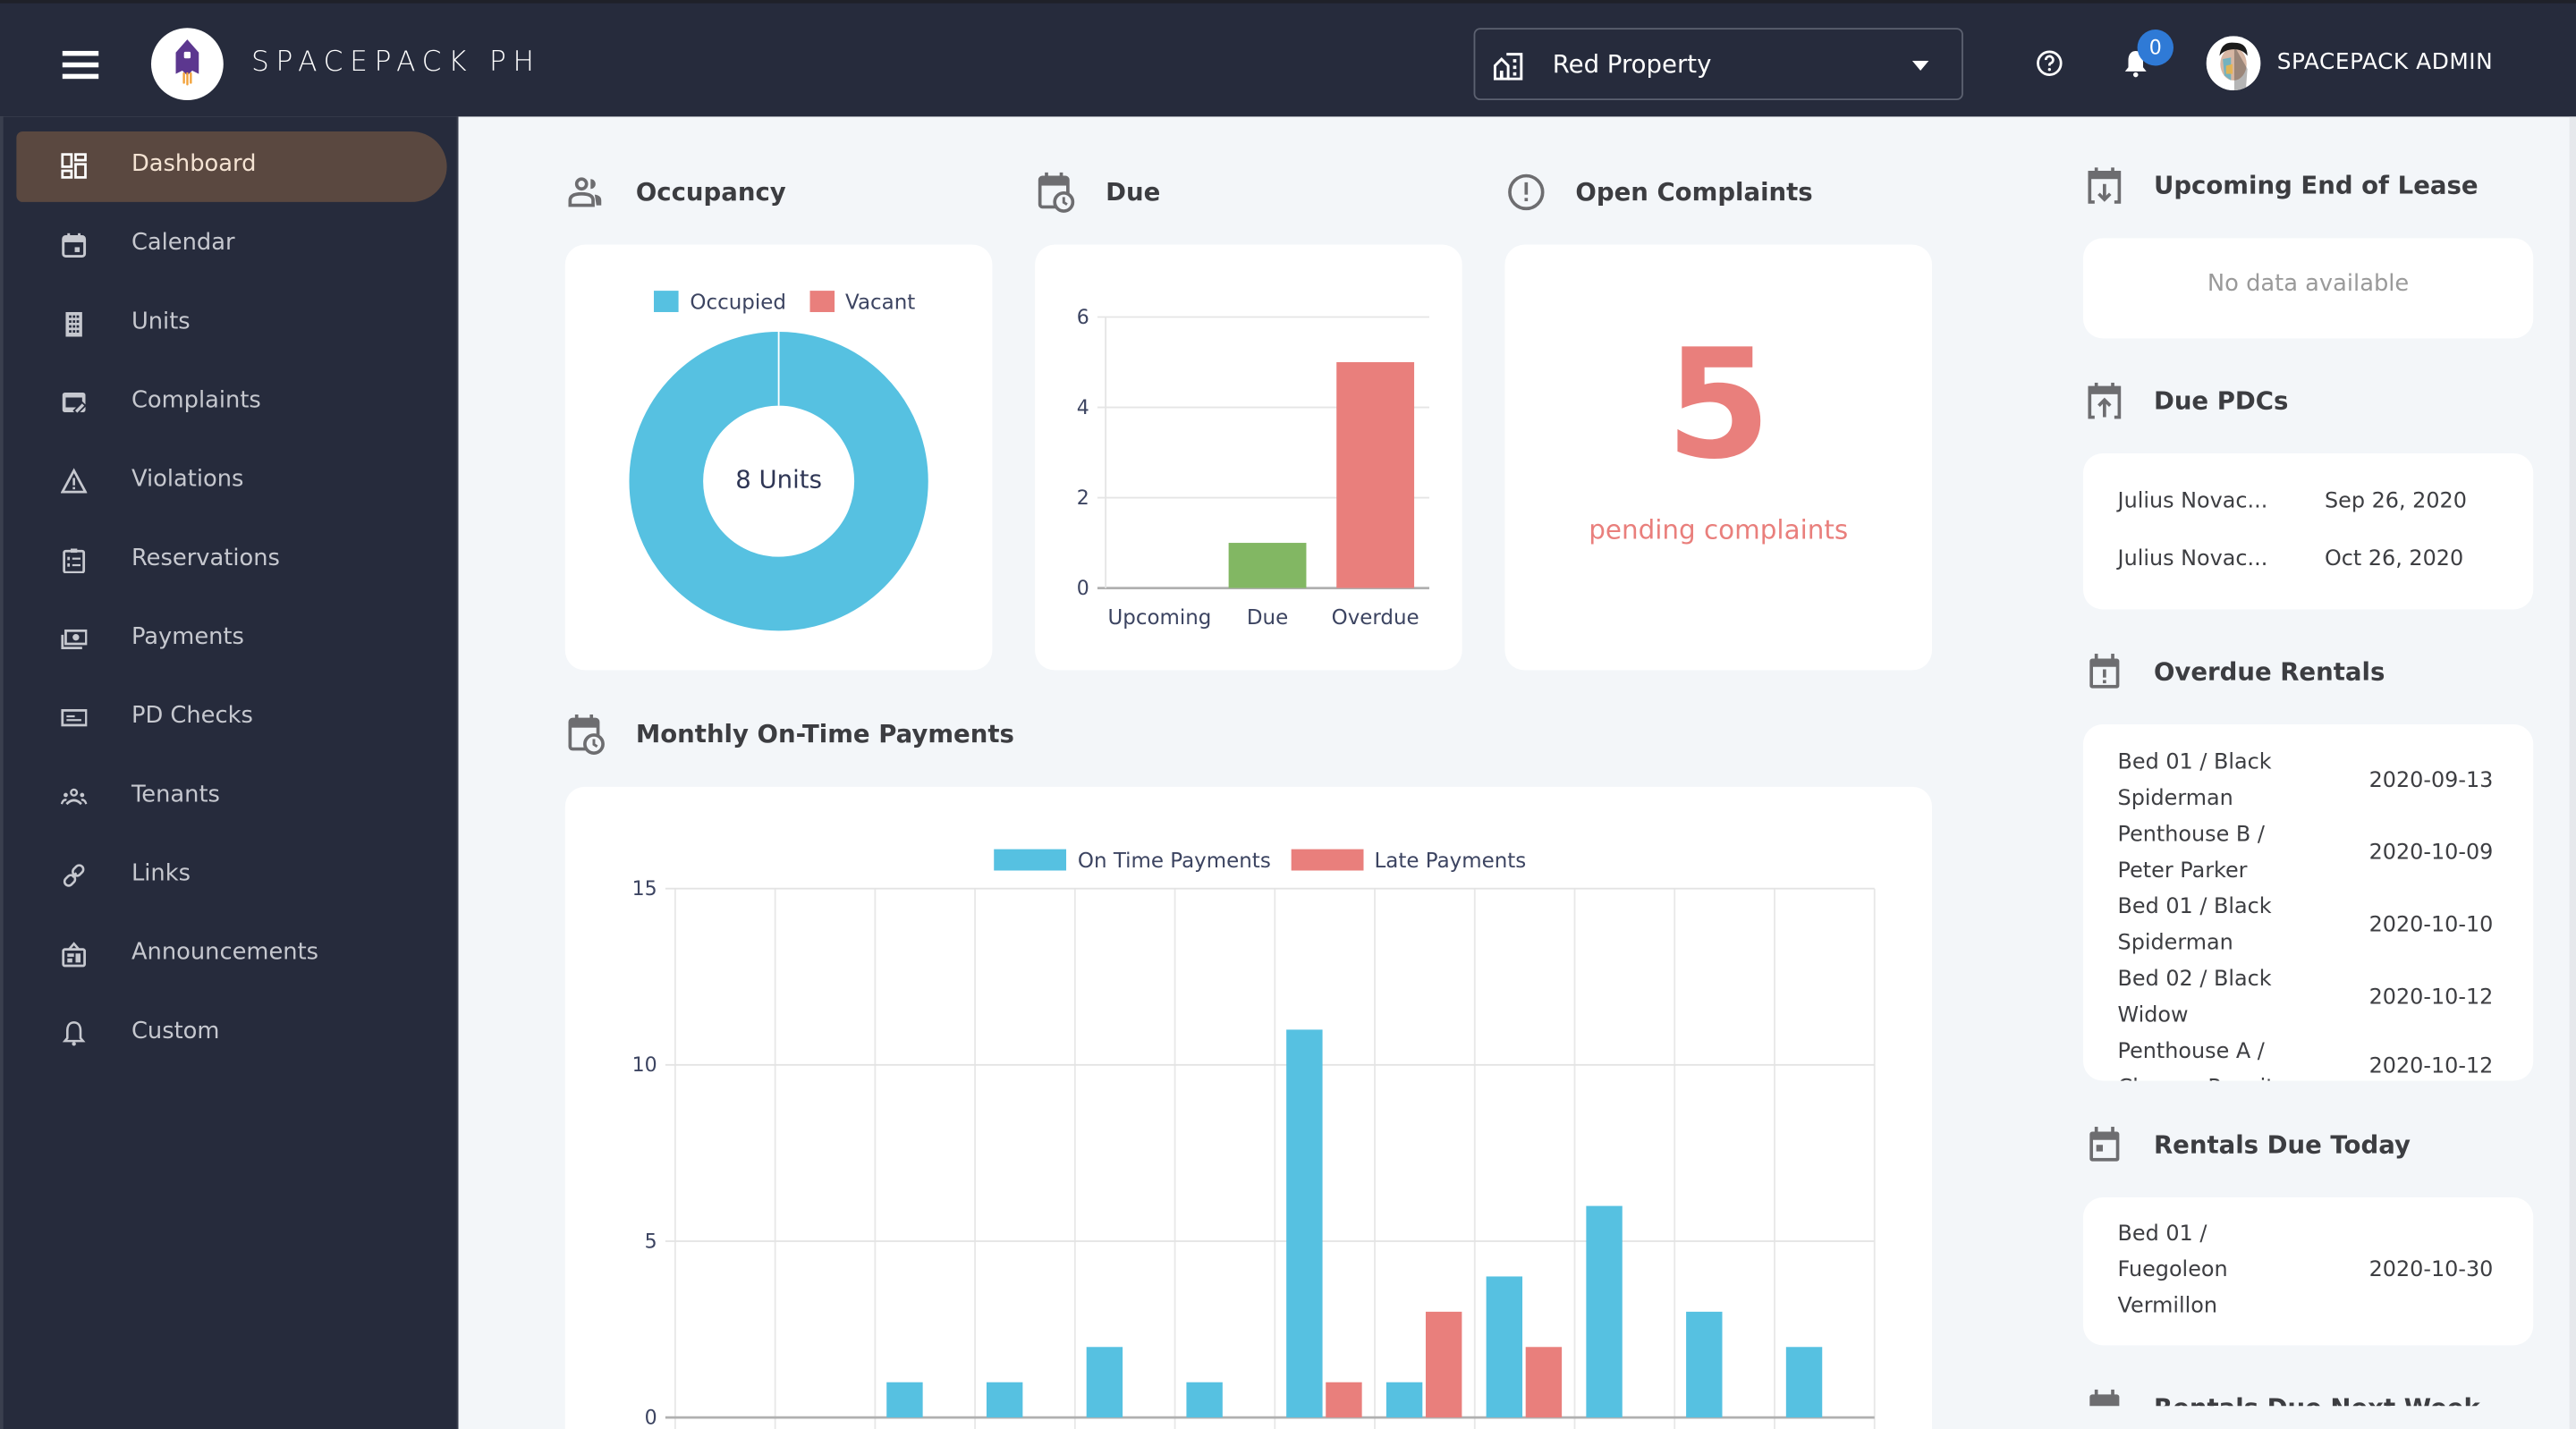 Image resolution: width=2576 pixels, height=1429 pixels. I want to click on due-pdcs-header: Due PDCs, so click(2185, 400).